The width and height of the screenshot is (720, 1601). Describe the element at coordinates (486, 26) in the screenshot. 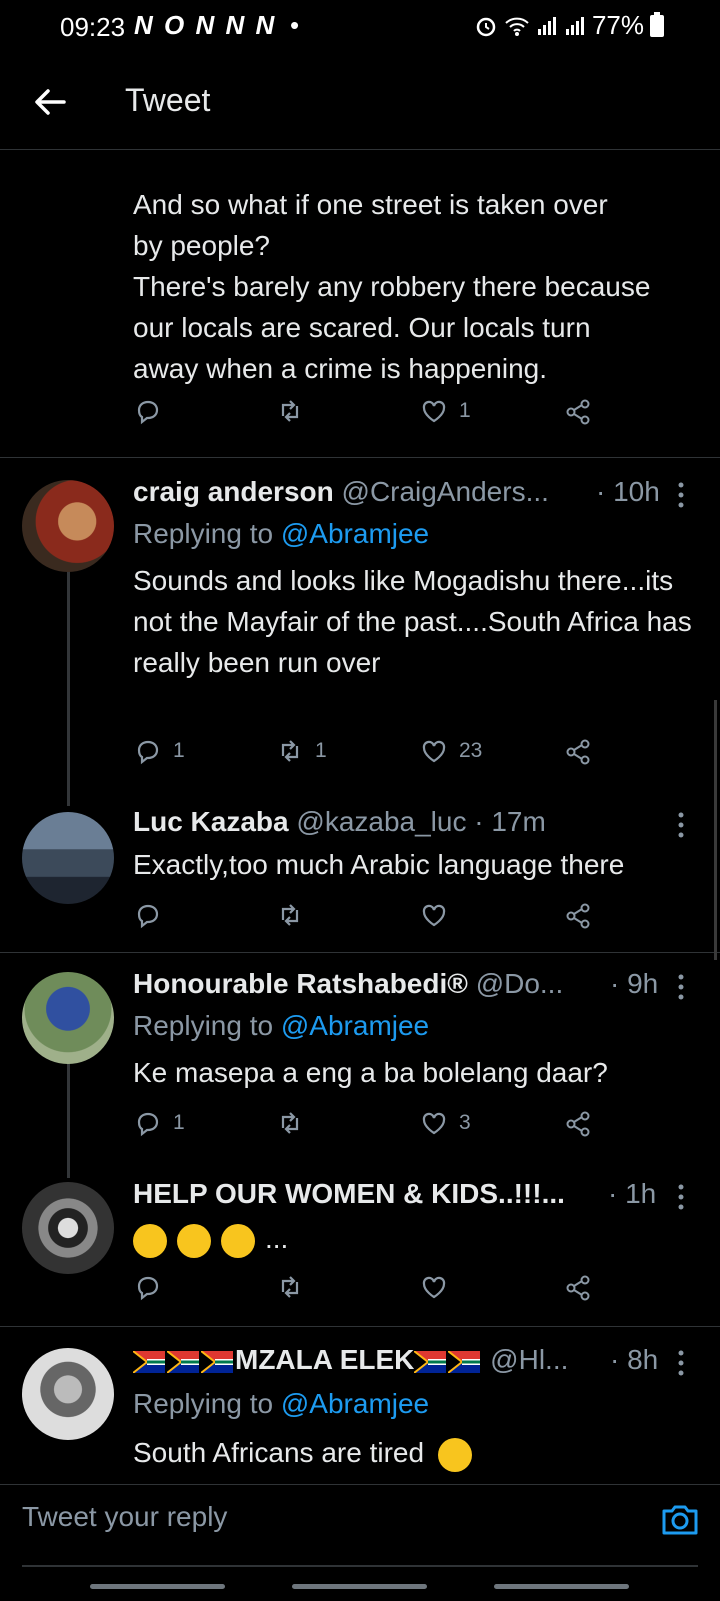

I see `alarm-icon` at that location.